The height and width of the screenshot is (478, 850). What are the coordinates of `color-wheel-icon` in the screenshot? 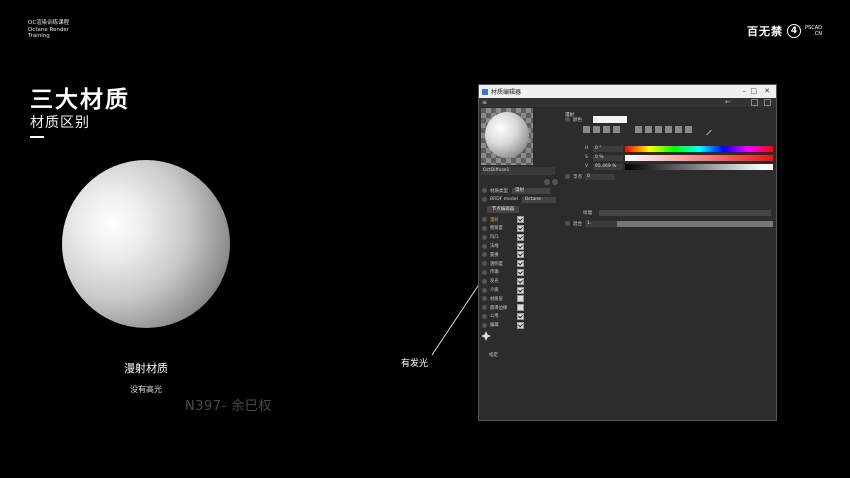 It's located at (586, 129).